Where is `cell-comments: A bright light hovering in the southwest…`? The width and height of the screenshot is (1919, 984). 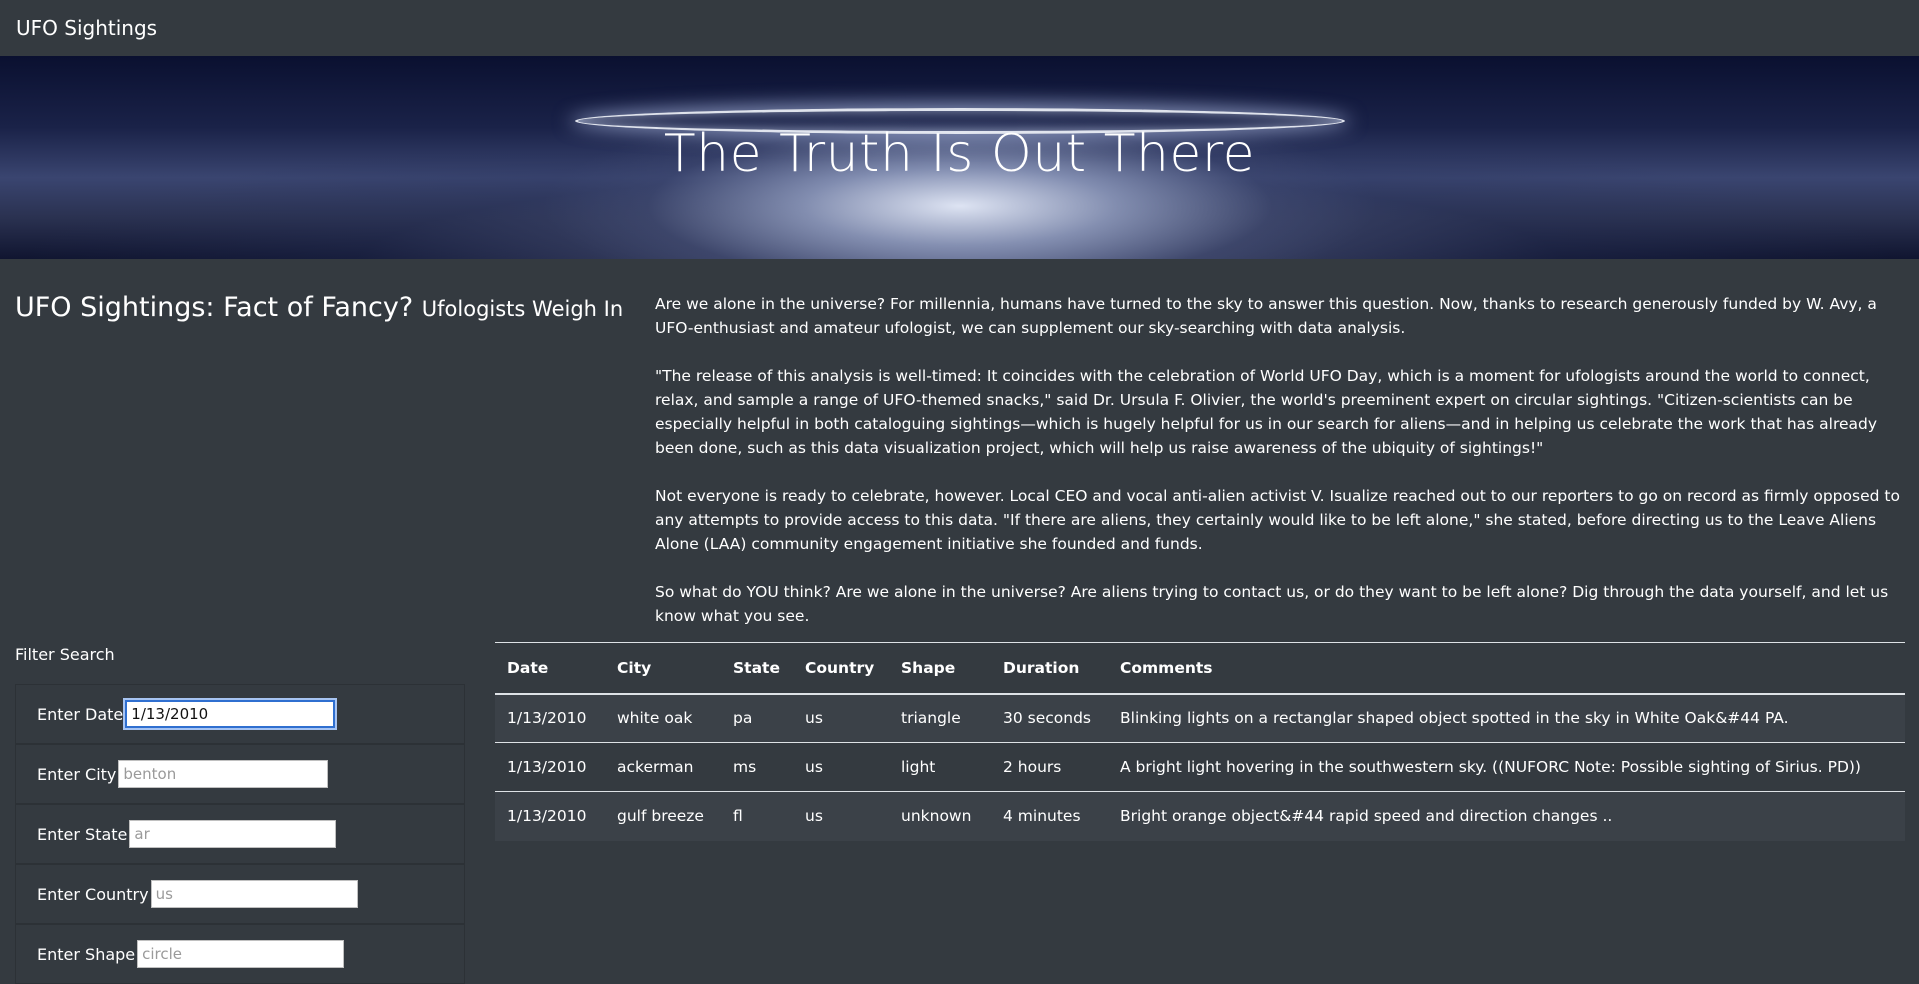 cell-comments: A bright light hovering in the southwest… is located at coordinates (1506, 767).